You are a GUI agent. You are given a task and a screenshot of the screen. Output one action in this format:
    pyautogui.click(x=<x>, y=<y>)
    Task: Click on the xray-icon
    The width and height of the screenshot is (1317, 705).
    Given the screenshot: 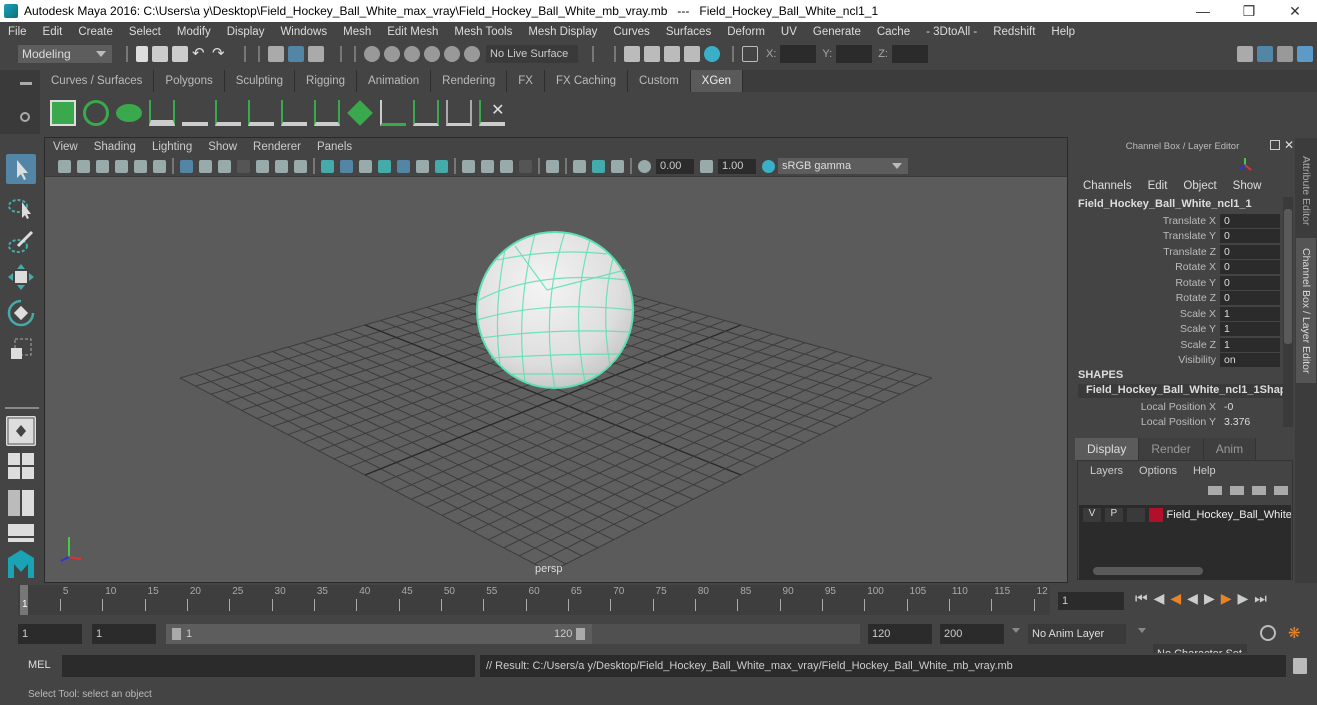 What is the action you would take?
    pyautogui.click(x=579, y=166)
    